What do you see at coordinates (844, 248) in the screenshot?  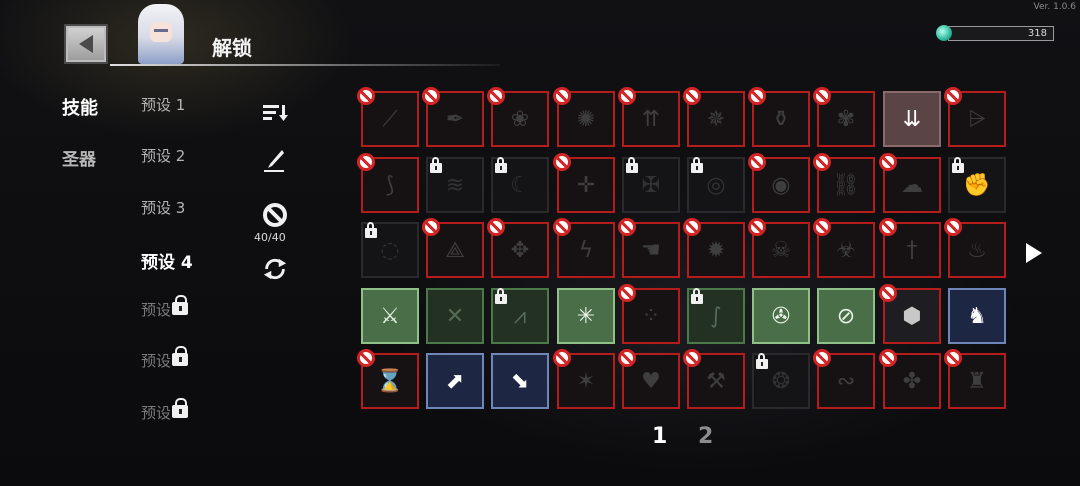 I see `skill-slot: ☣` at bounding box center [844, 248].